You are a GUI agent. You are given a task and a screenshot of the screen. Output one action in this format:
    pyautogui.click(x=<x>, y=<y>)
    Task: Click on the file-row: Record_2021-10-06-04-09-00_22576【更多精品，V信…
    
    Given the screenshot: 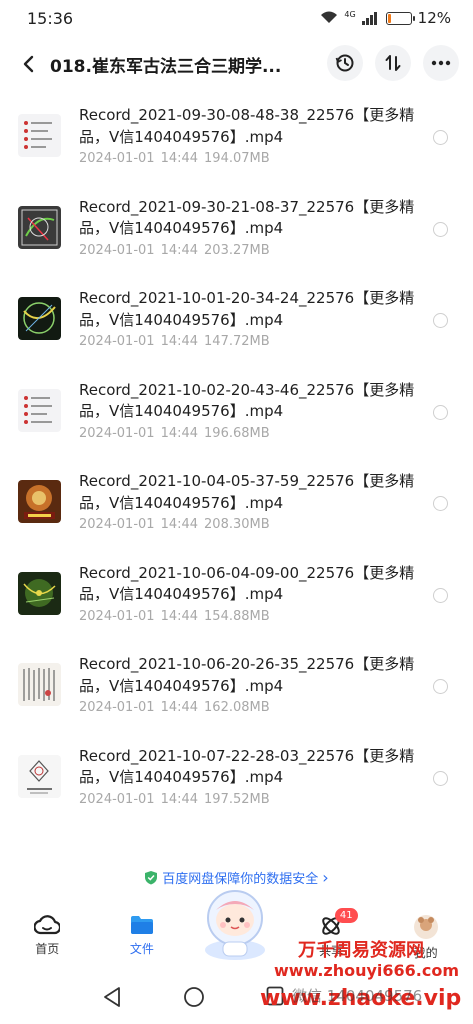 What is the action you would take?
    pyautogui.click(x=236, y=602)
    